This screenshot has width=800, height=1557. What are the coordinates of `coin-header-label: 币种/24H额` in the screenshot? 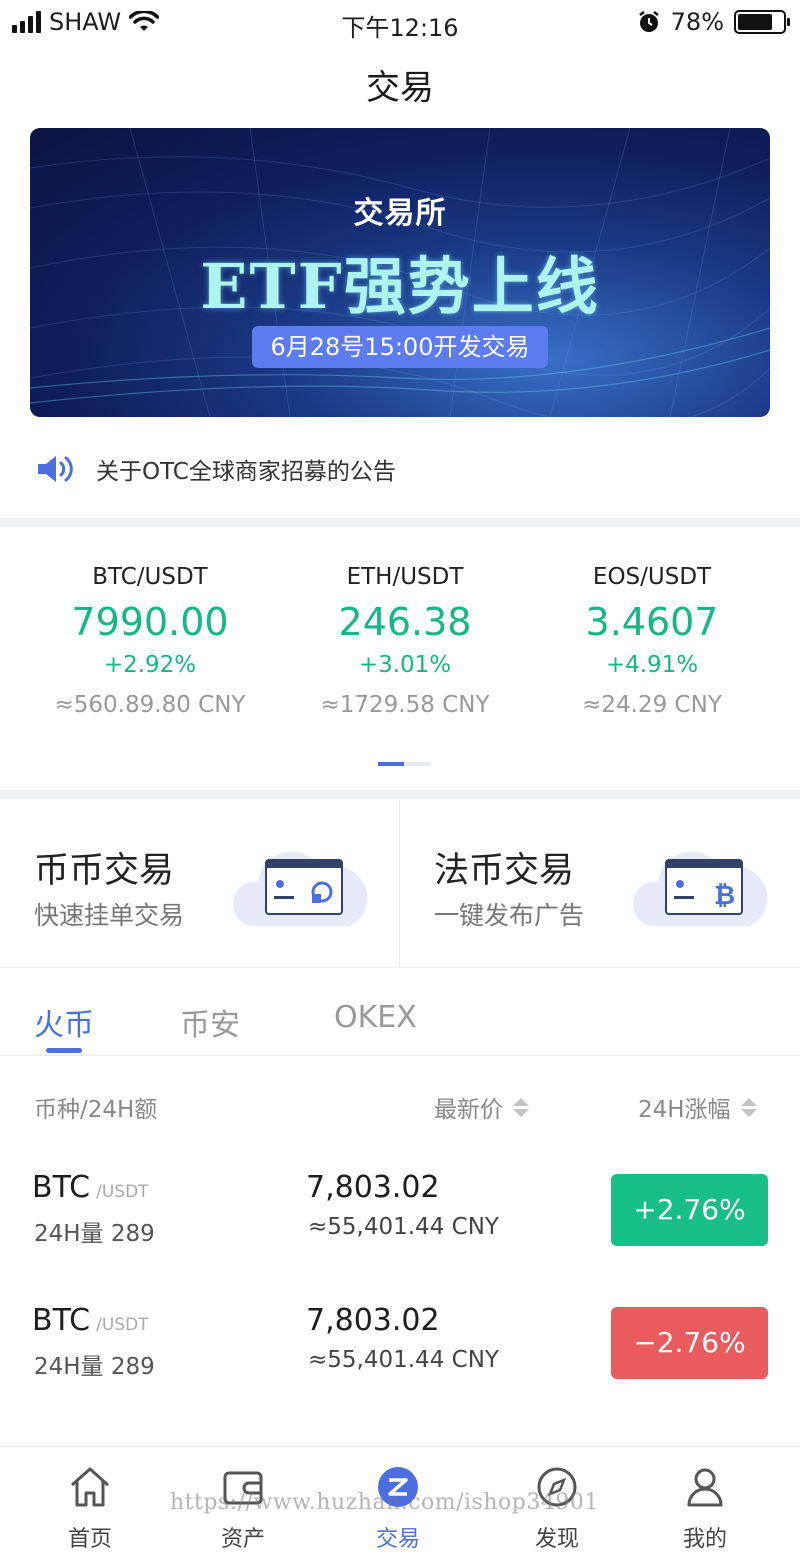 It's located at (96, 1110).